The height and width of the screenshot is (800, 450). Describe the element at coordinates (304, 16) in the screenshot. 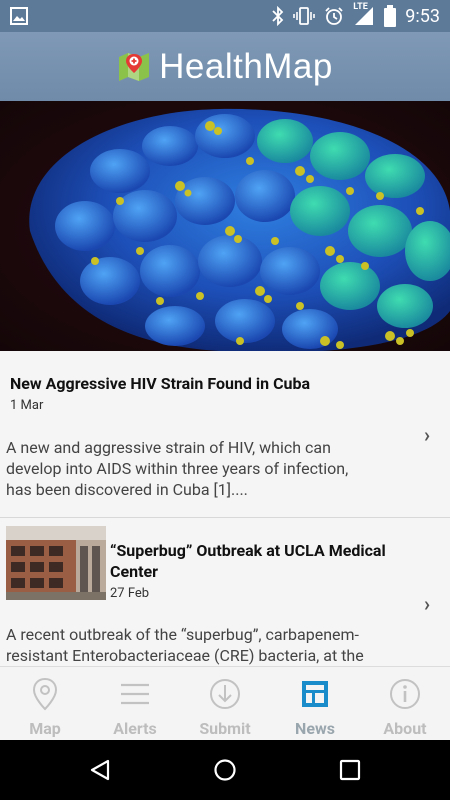

I see `vibrate-icon` at that location.